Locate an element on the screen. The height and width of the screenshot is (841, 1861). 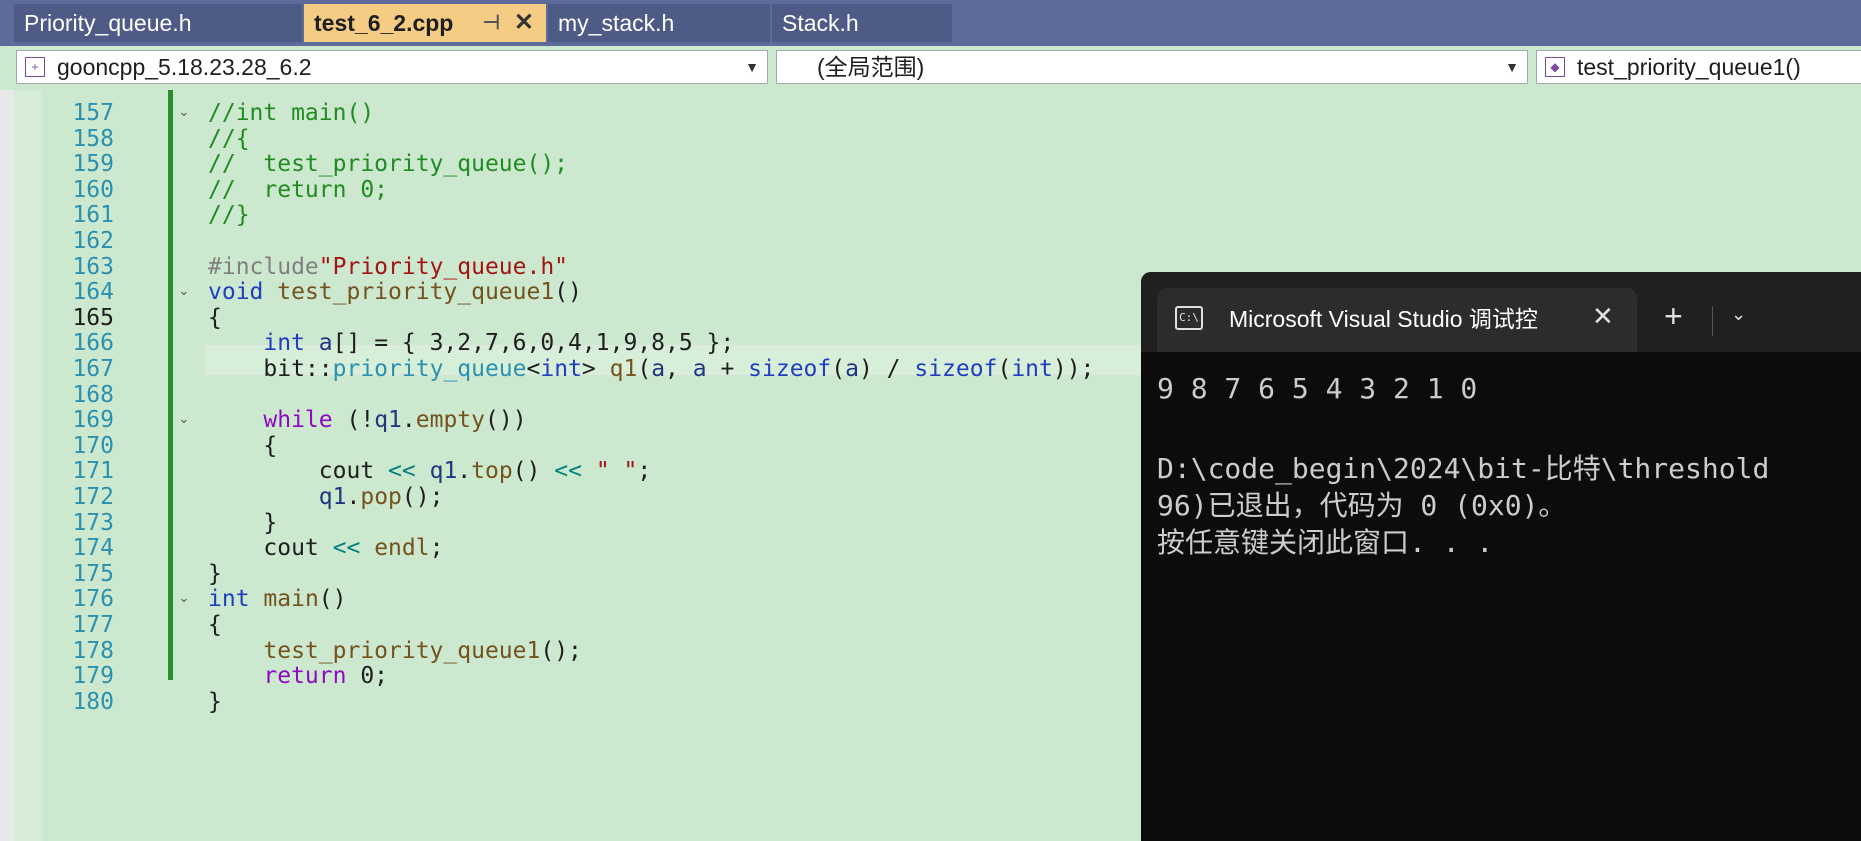
console-output-line: 96)已退出，代码为 0 (0x0)。 is located at coordinates (1362, 505).